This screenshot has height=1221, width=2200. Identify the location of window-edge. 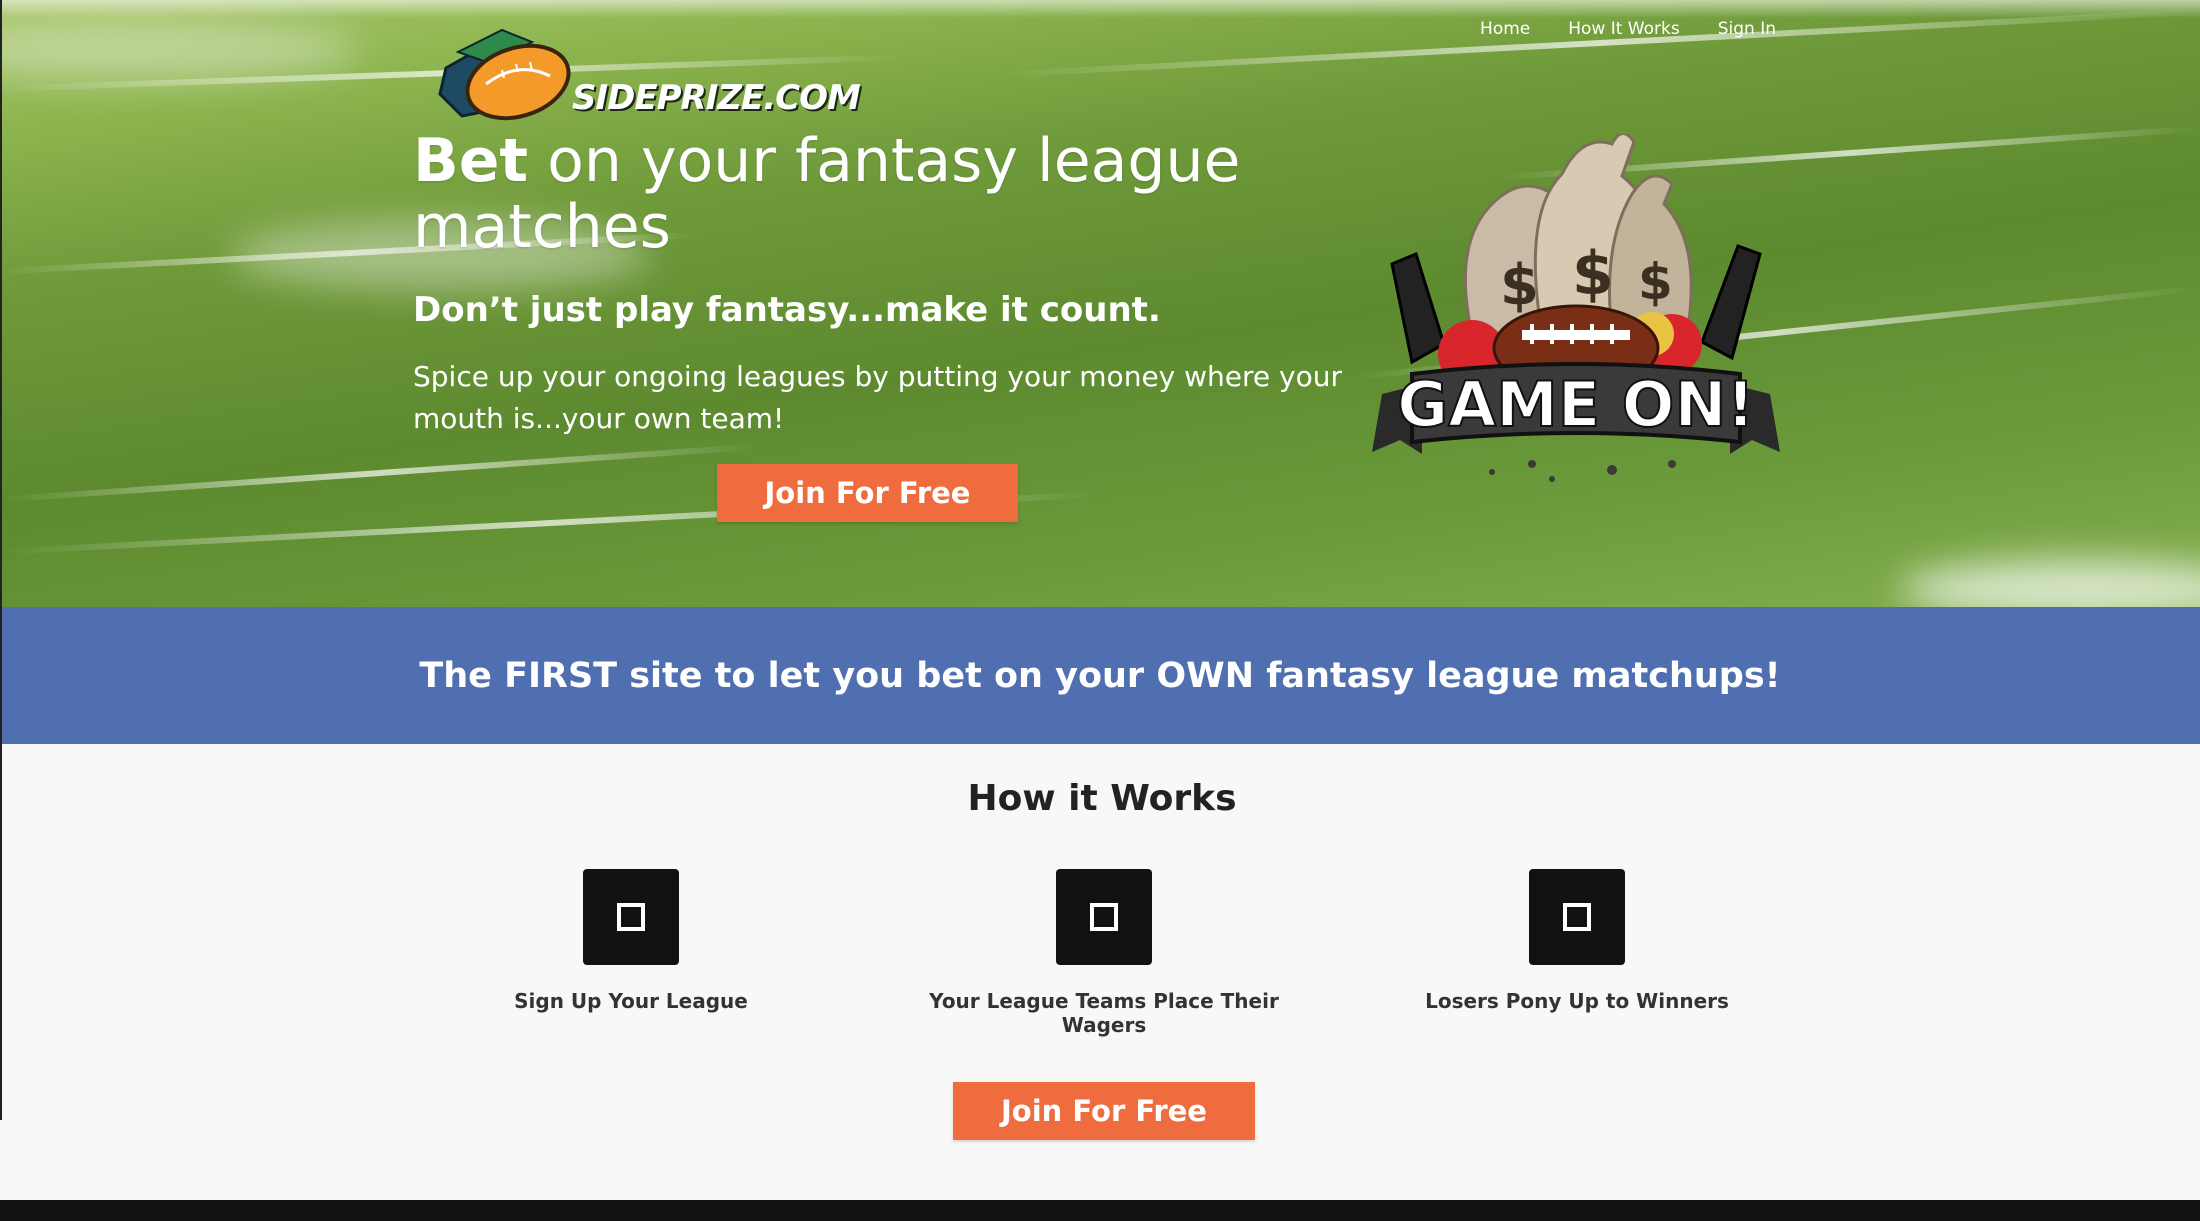
(1, 560).